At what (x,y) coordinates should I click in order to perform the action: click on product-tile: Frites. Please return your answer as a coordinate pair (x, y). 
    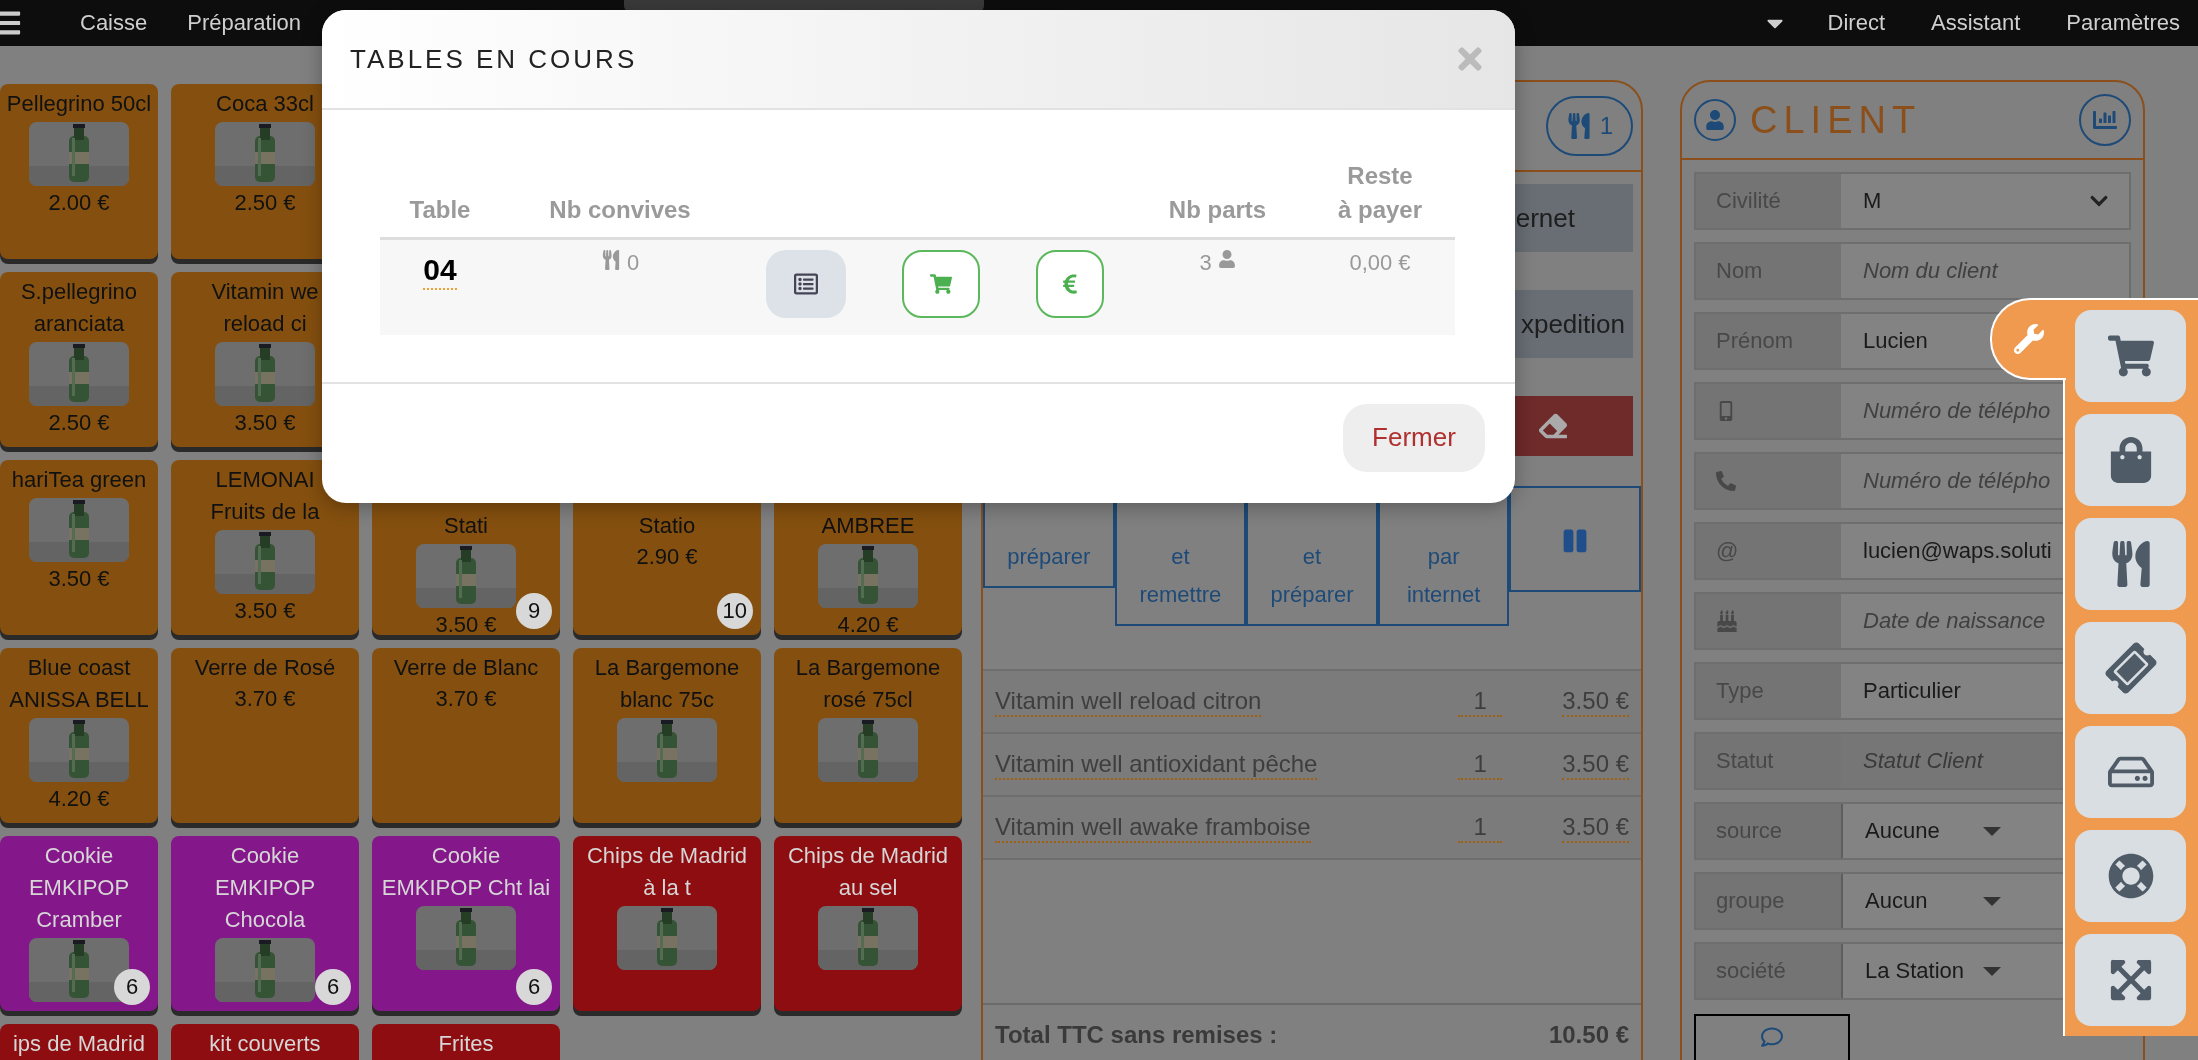
    Looking at the image, I should click on (466, 1042).